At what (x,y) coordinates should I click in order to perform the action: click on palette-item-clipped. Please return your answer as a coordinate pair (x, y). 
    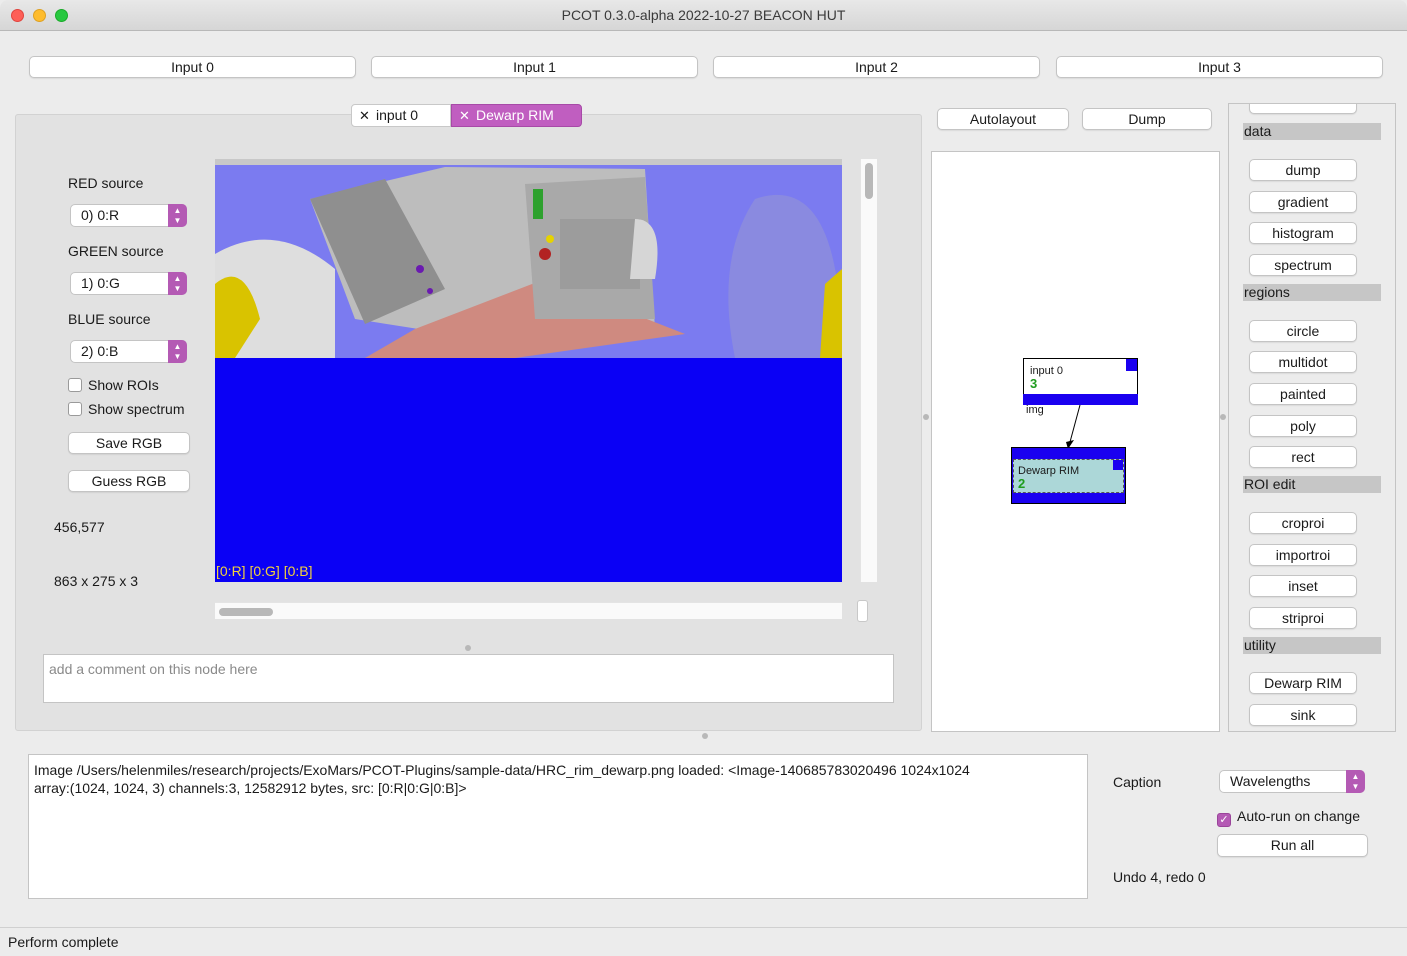
    Looking at the image, I should click on (1303, 109).